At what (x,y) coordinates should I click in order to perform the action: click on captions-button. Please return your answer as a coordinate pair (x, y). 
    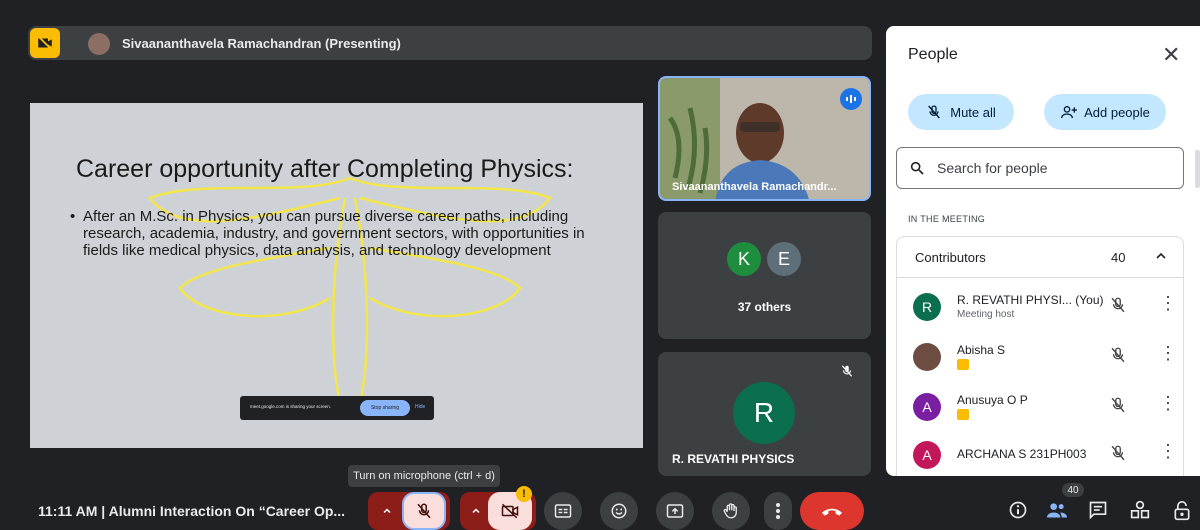
    Looking at the image, I should click on (563, 511).